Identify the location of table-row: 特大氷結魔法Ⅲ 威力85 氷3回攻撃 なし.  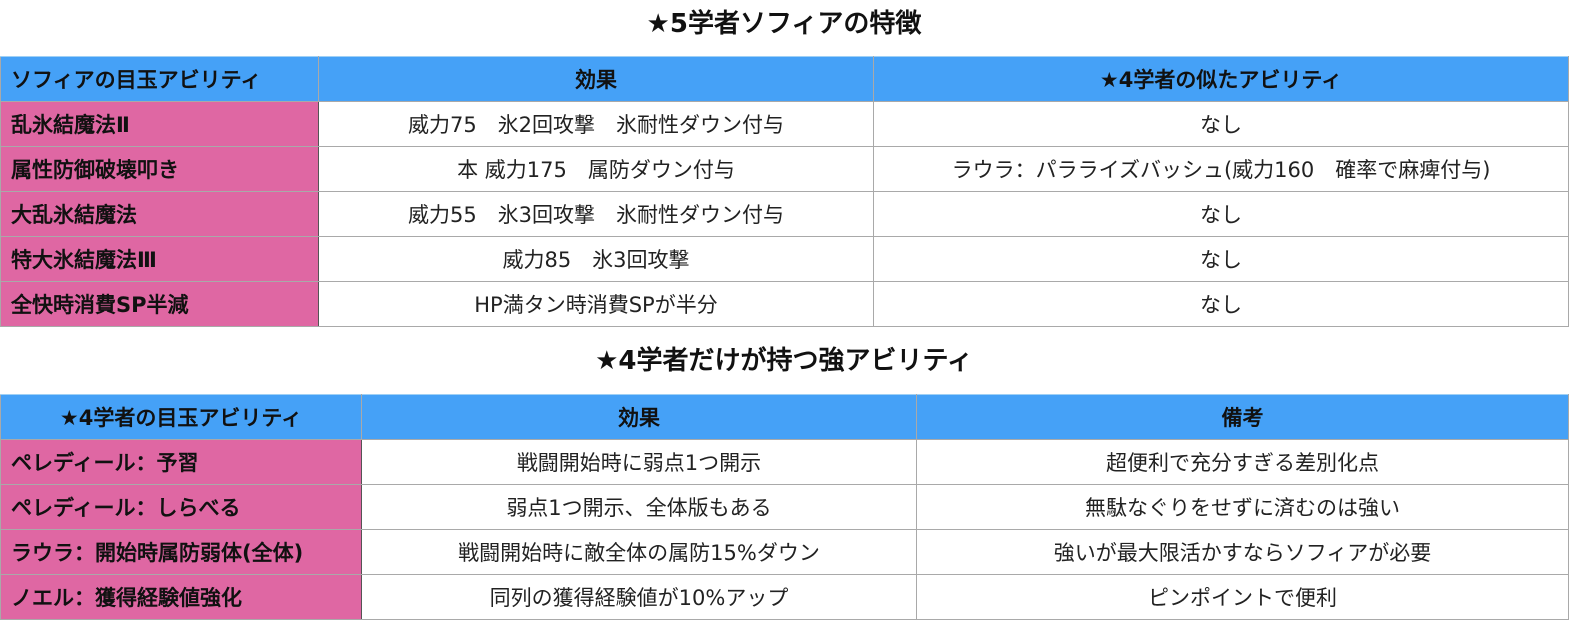
(784, 259).